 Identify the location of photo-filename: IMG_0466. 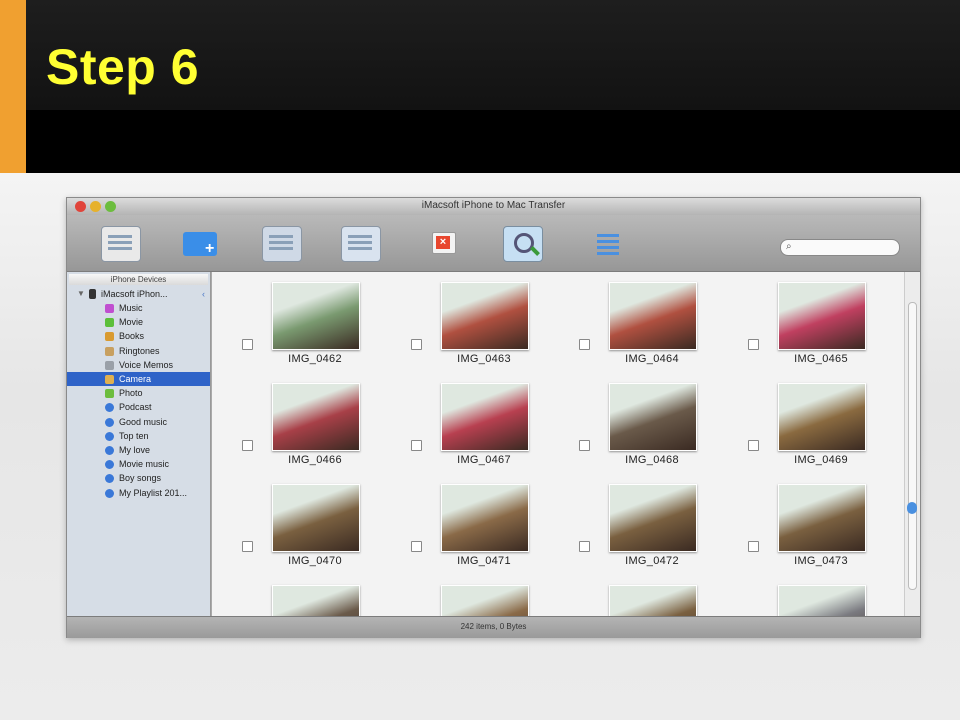
(315, 460).